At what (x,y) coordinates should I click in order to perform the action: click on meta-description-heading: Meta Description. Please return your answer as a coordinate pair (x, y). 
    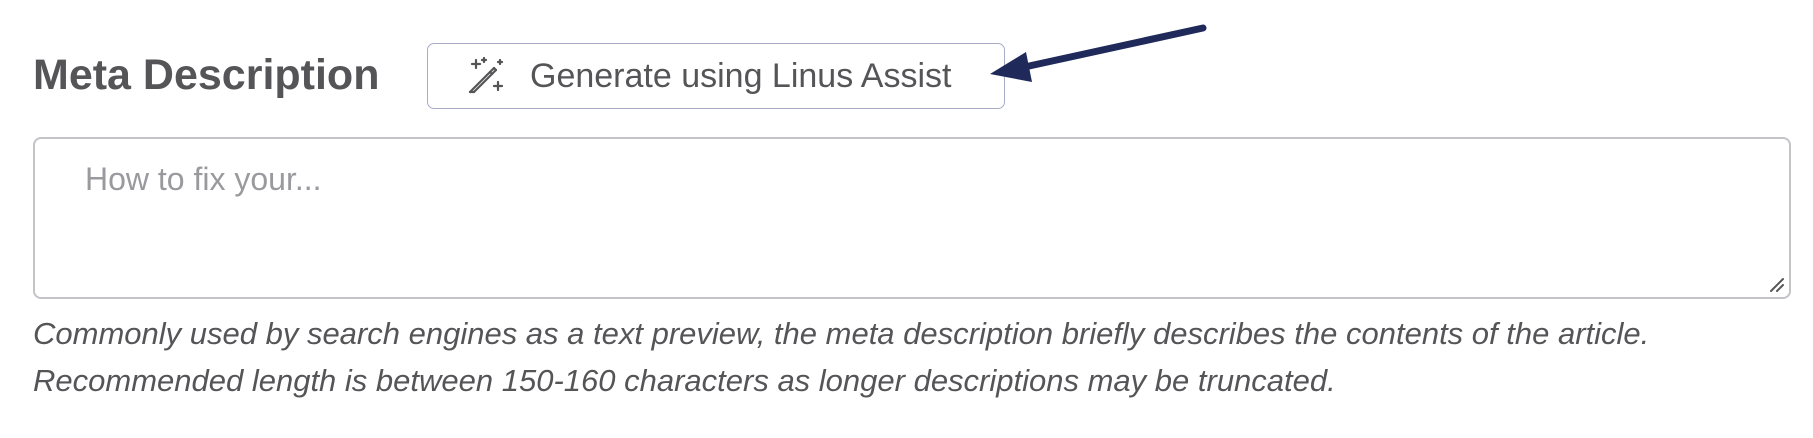
    Looking at the image, I should click on (206, 75).